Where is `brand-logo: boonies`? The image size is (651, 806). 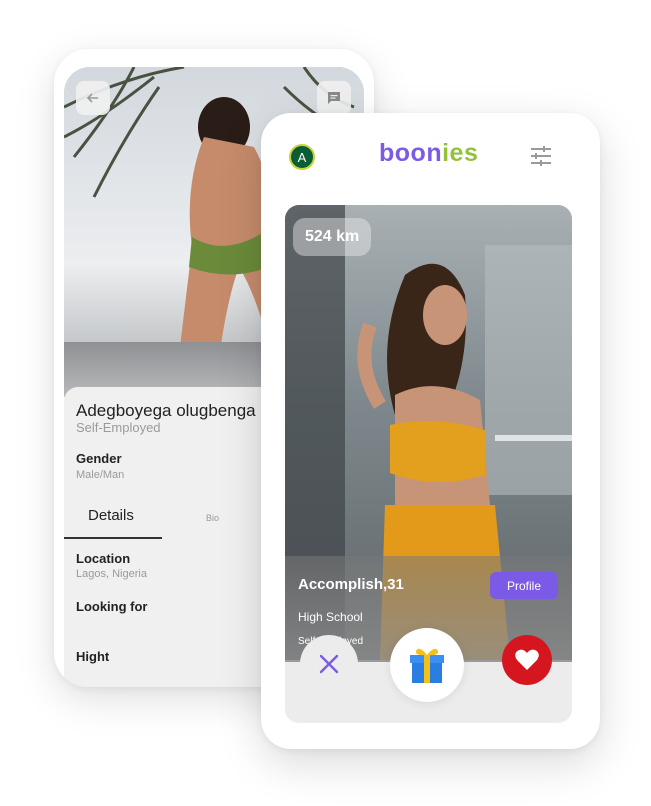 brand-logo: boonies is located at coordinates (428, 153).